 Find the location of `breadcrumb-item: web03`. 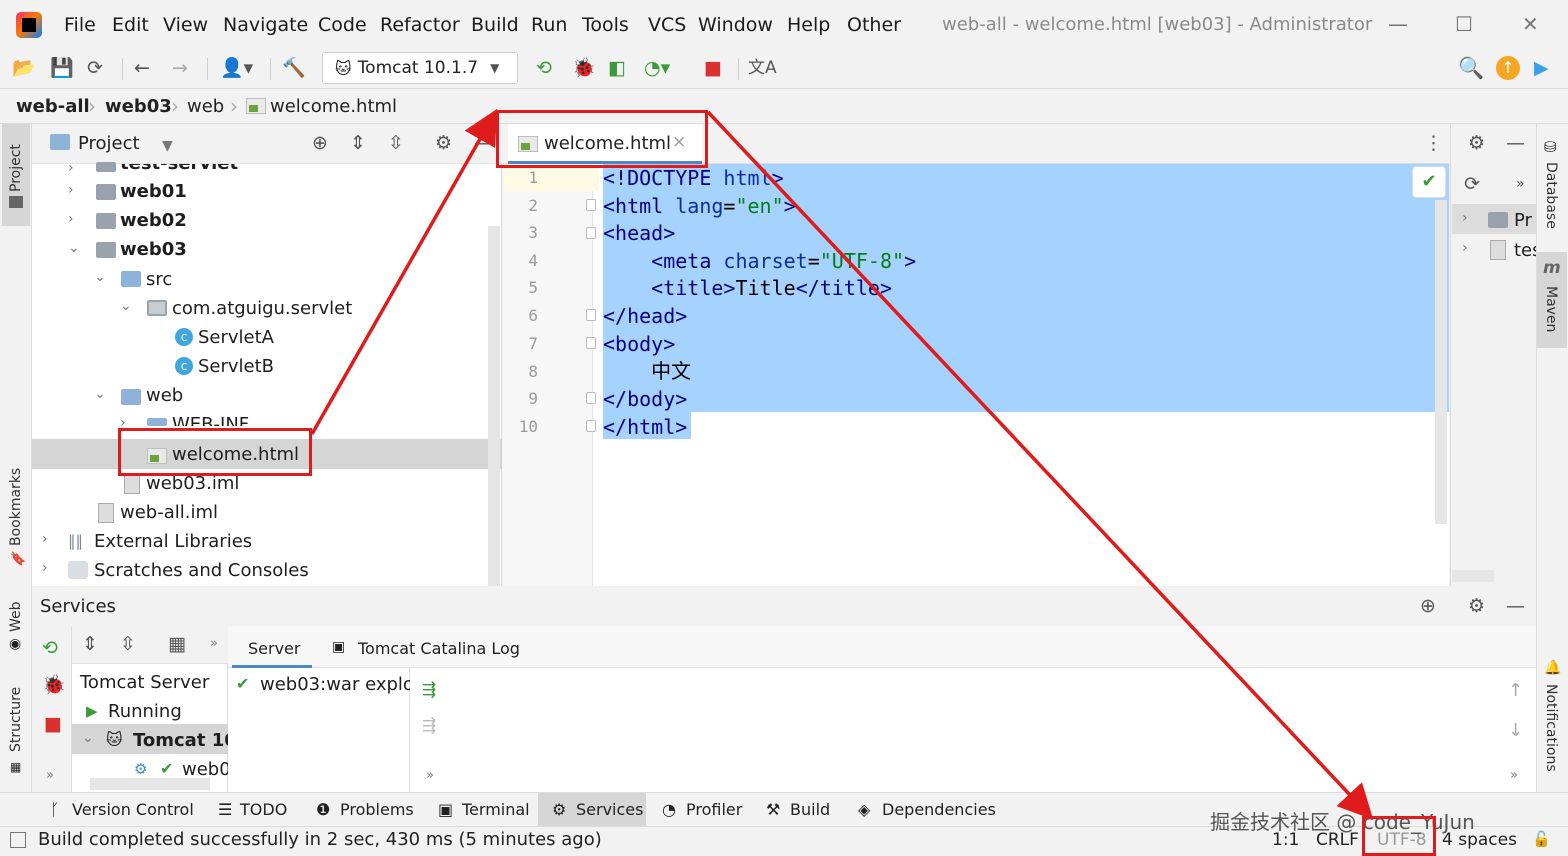

breadcrumb-item: web03 is located at coordinates (138, 106).